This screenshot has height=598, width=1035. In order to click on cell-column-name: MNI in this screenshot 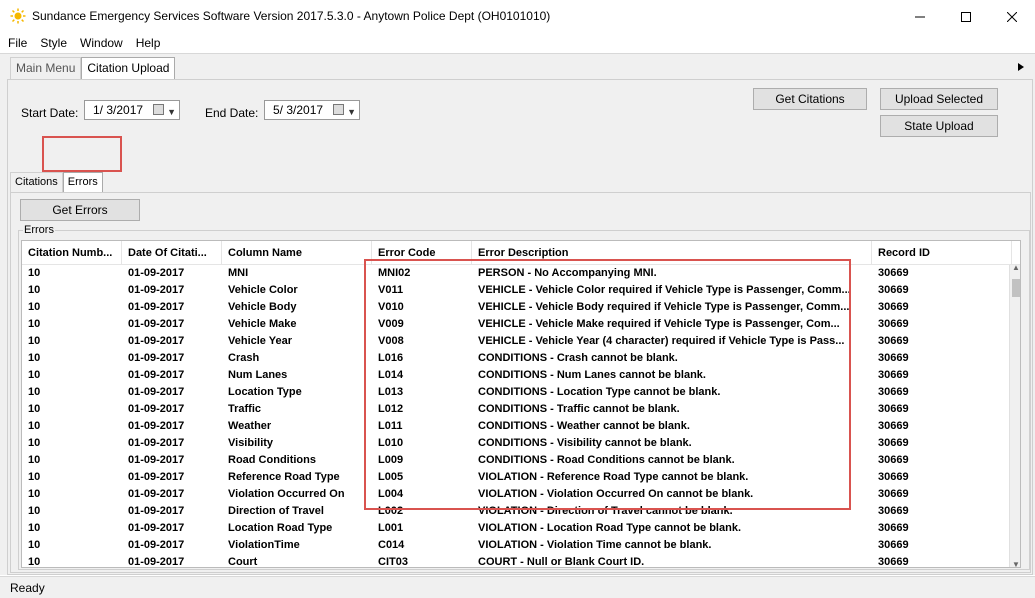, I will do `click(238, 273)`.